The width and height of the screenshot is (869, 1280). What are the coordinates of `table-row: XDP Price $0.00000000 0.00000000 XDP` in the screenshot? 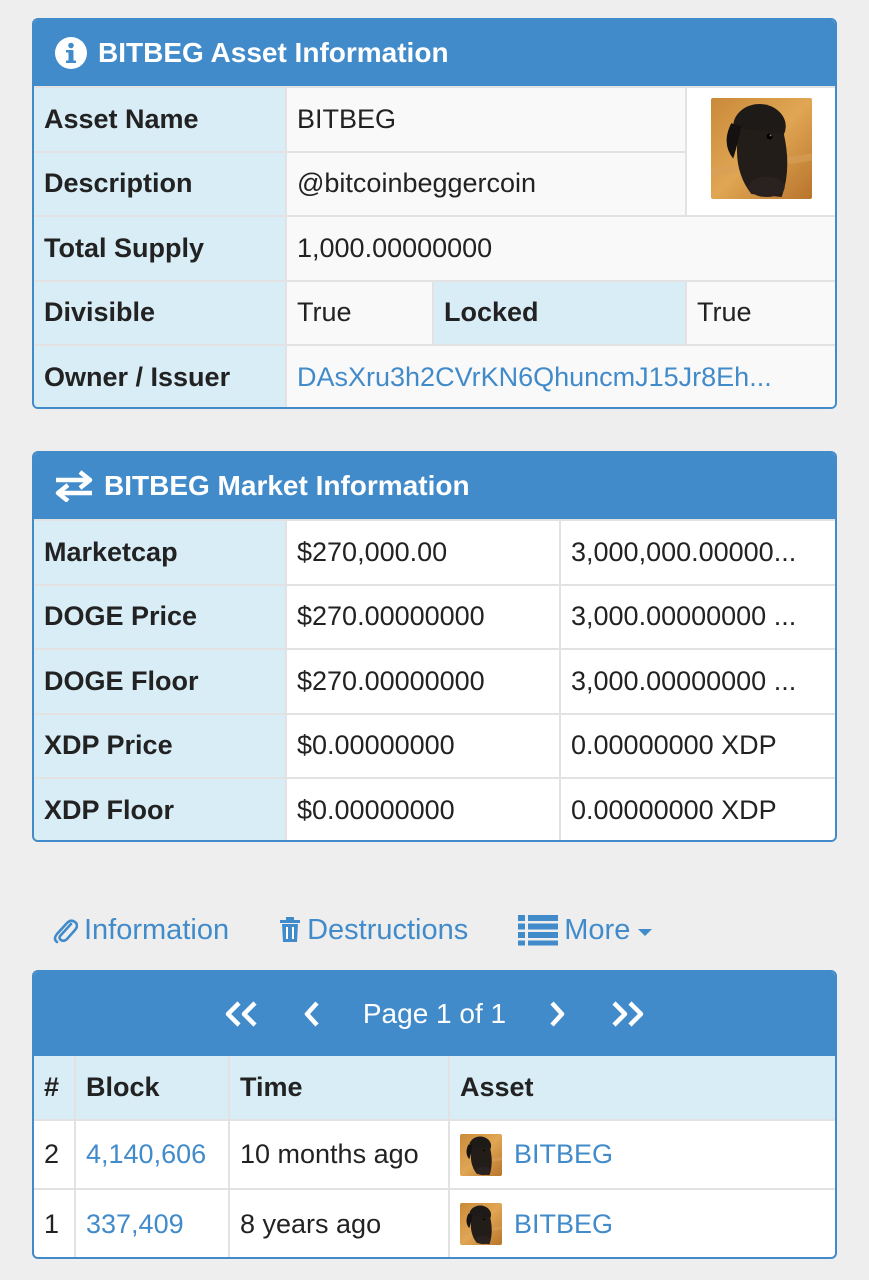 It's located at (434, 745).